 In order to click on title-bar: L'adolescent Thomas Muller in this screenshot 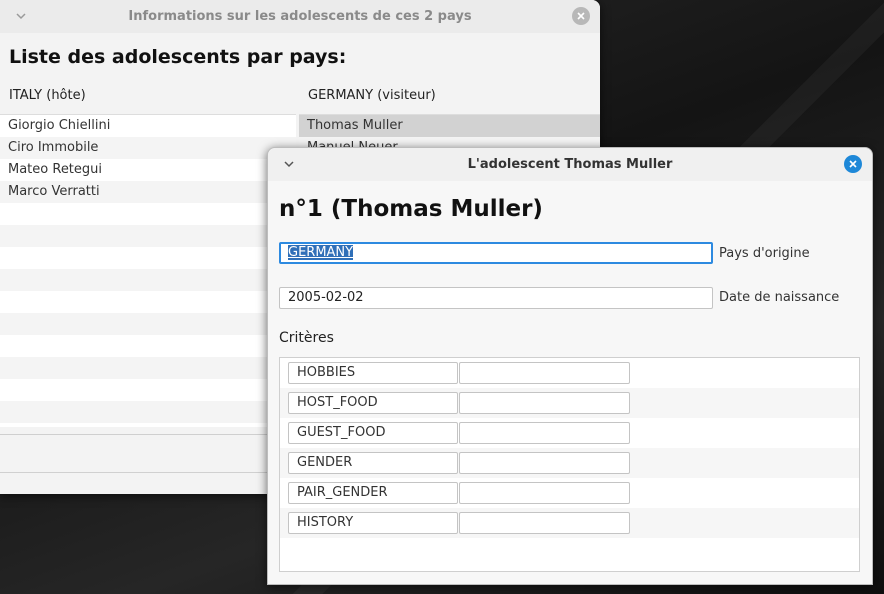, I will do `click(570, 164)`.